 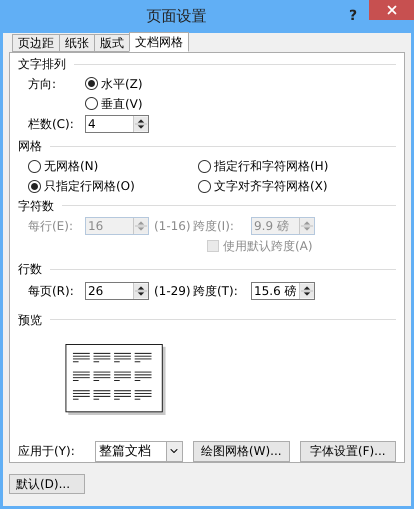 I want to click on help-button: ?, so click(x=353, y=16).